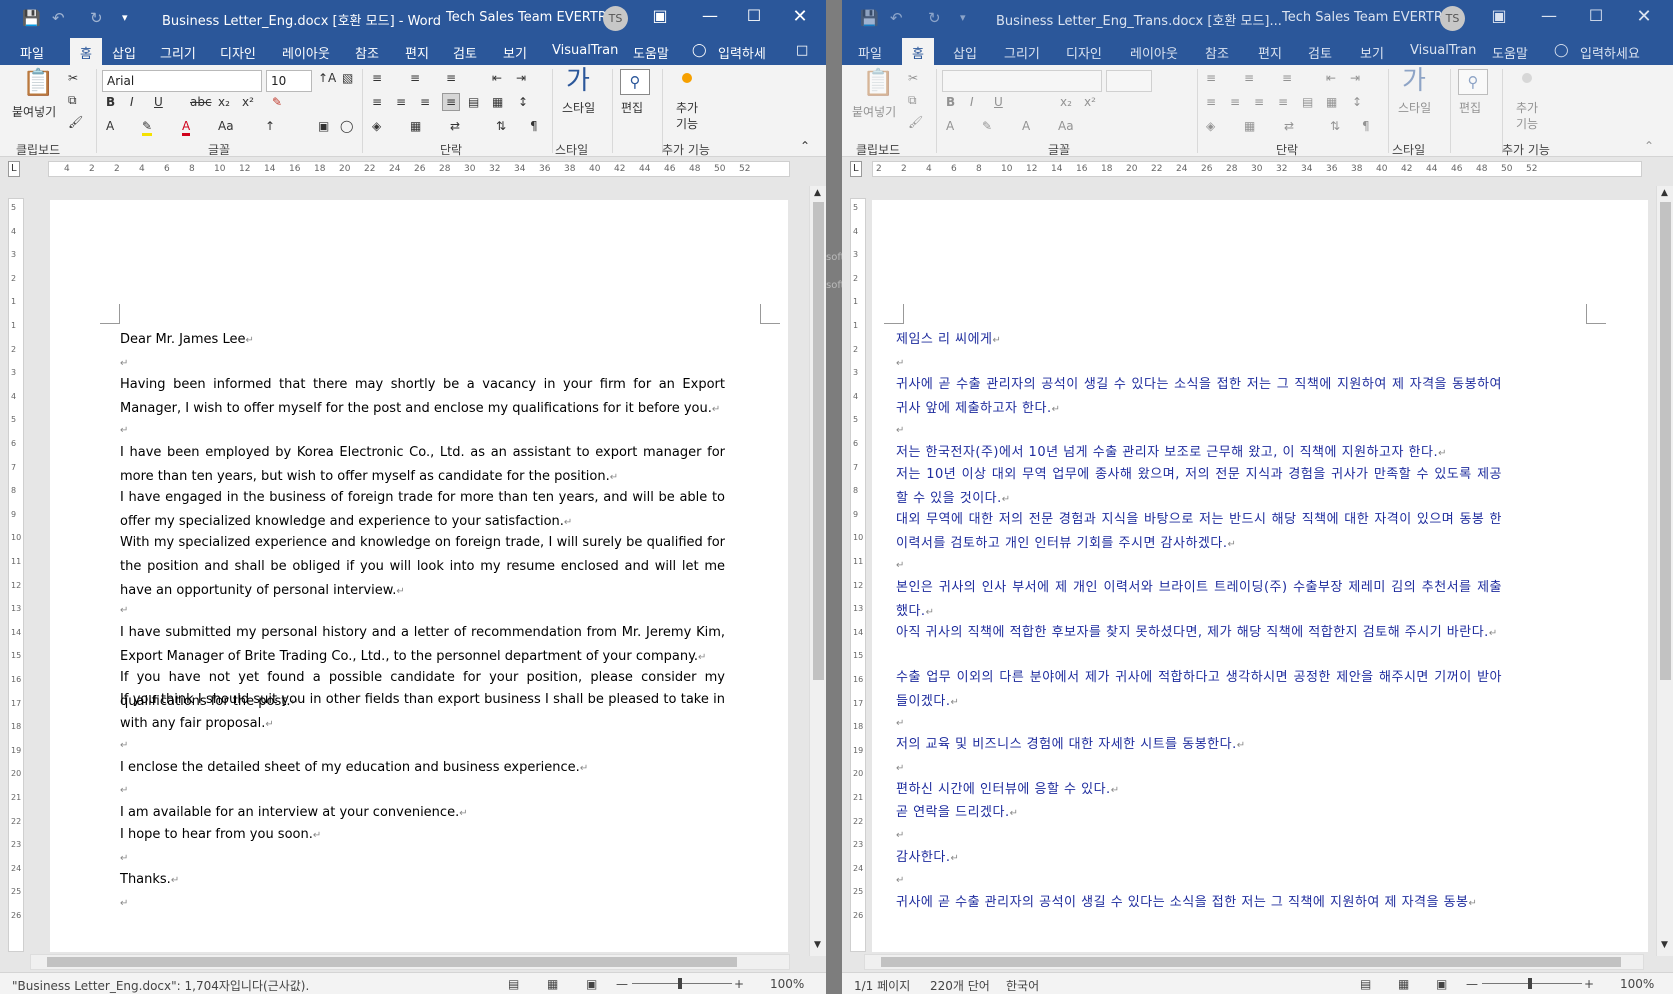 Image resolution: width=1673 pixels, height=994 pixels. What do you see at coordinates (1470, 108) in the screenshot?
I see `editing-button: 편집` at bounding box center [1470, 108].